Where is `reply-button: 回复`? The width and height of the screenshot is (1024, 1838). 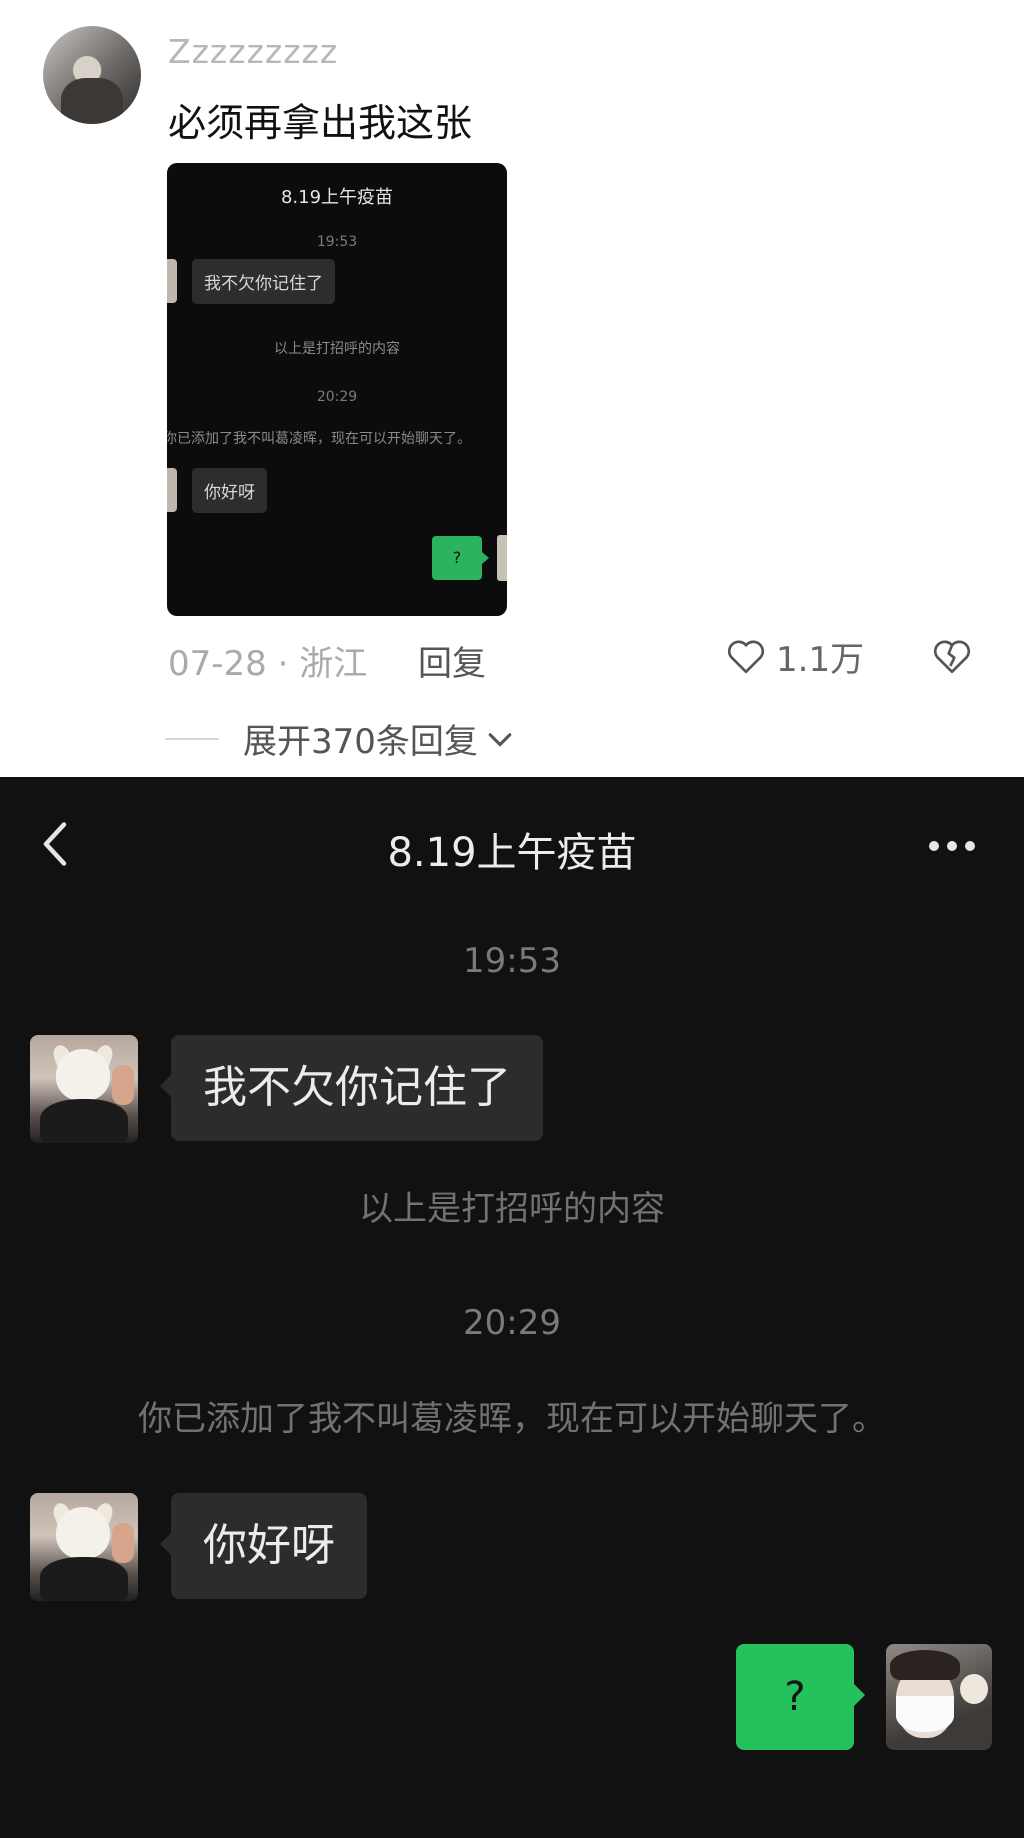 reply-button: 回复 is located at coordinates (452, 660).